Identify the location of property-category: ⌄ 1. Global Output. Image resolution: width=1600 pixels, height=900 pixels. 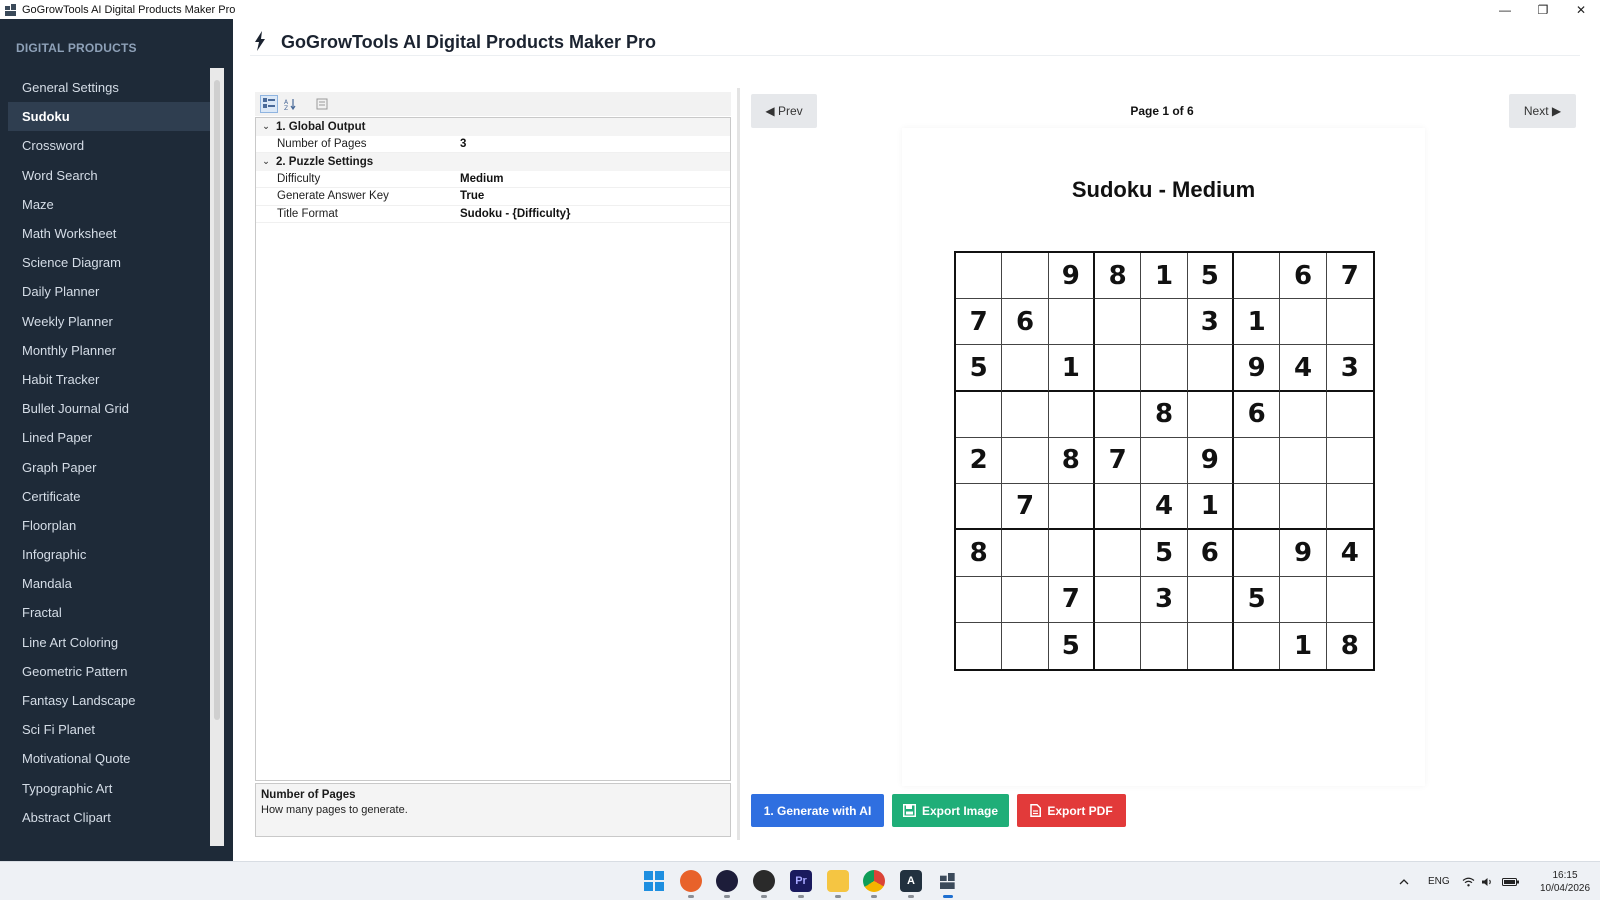
(493, 127).